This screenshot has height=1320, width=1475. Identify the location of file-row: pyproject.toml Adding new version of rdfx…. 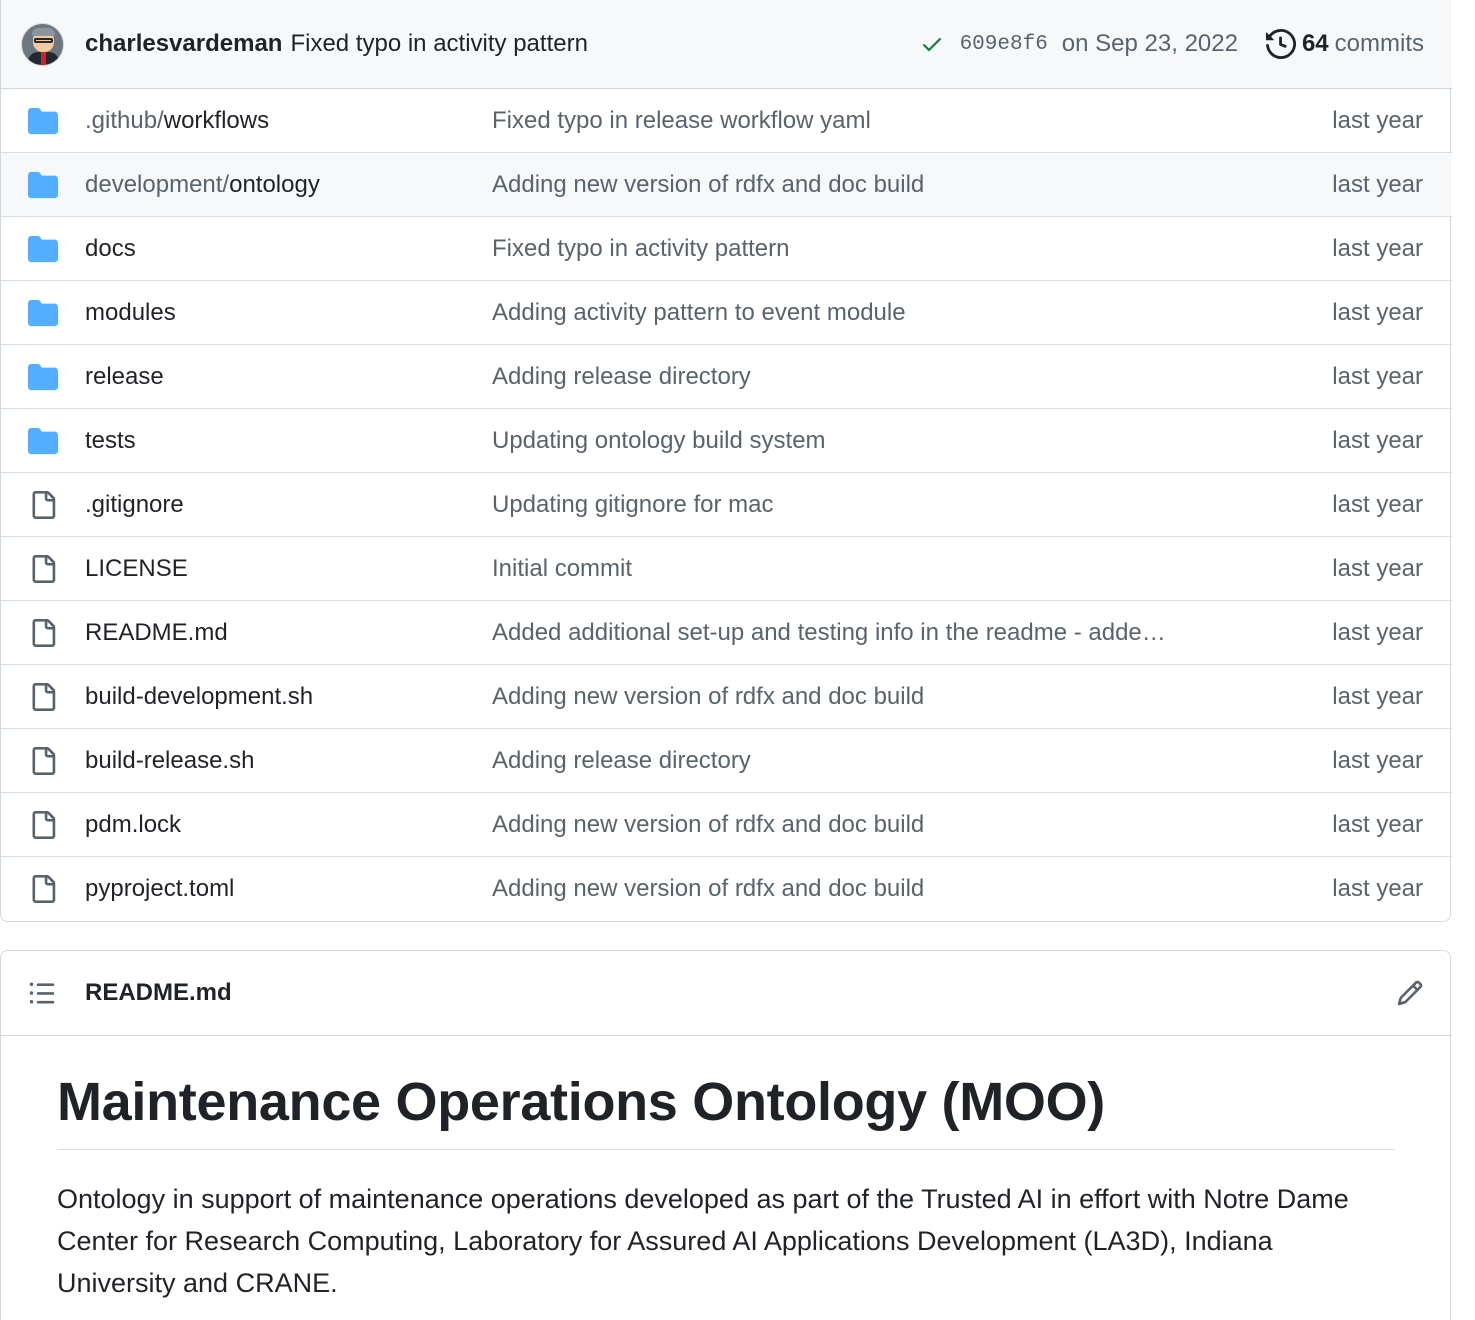
(726, 889).